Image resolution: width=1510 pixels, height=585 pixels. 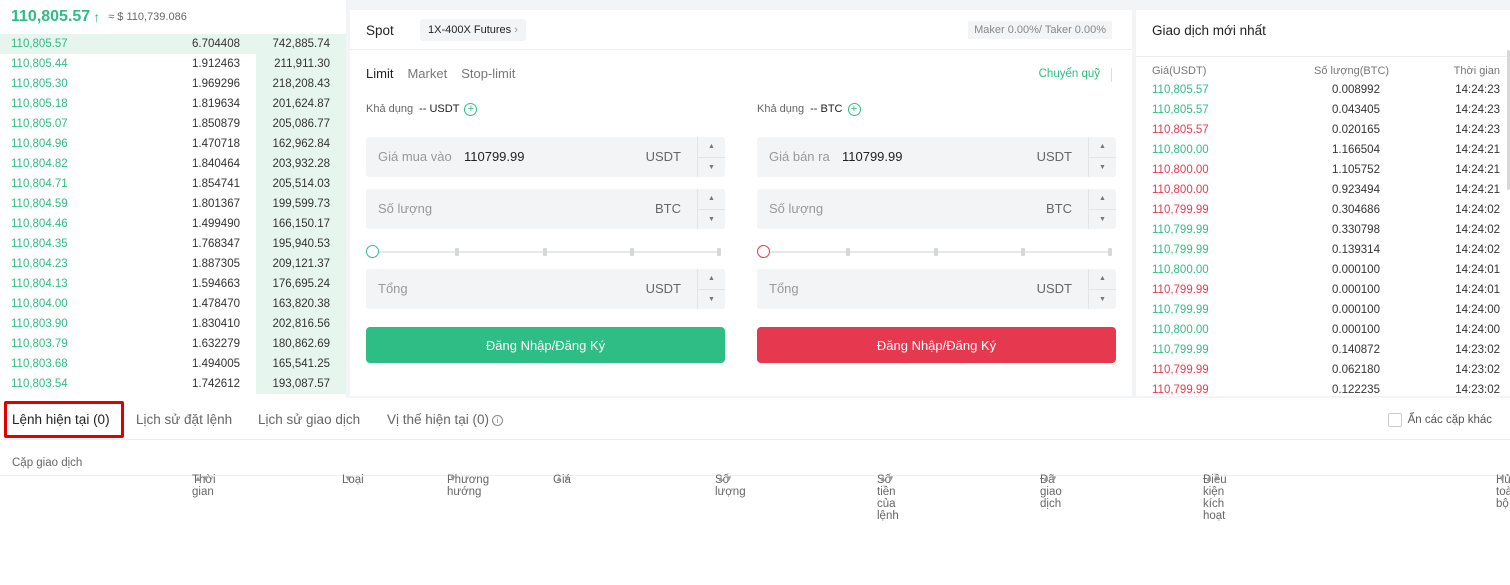 I want to click on order-book-row: 110,804.46 1.499490 166,150.17, so click(x=173, y=224).